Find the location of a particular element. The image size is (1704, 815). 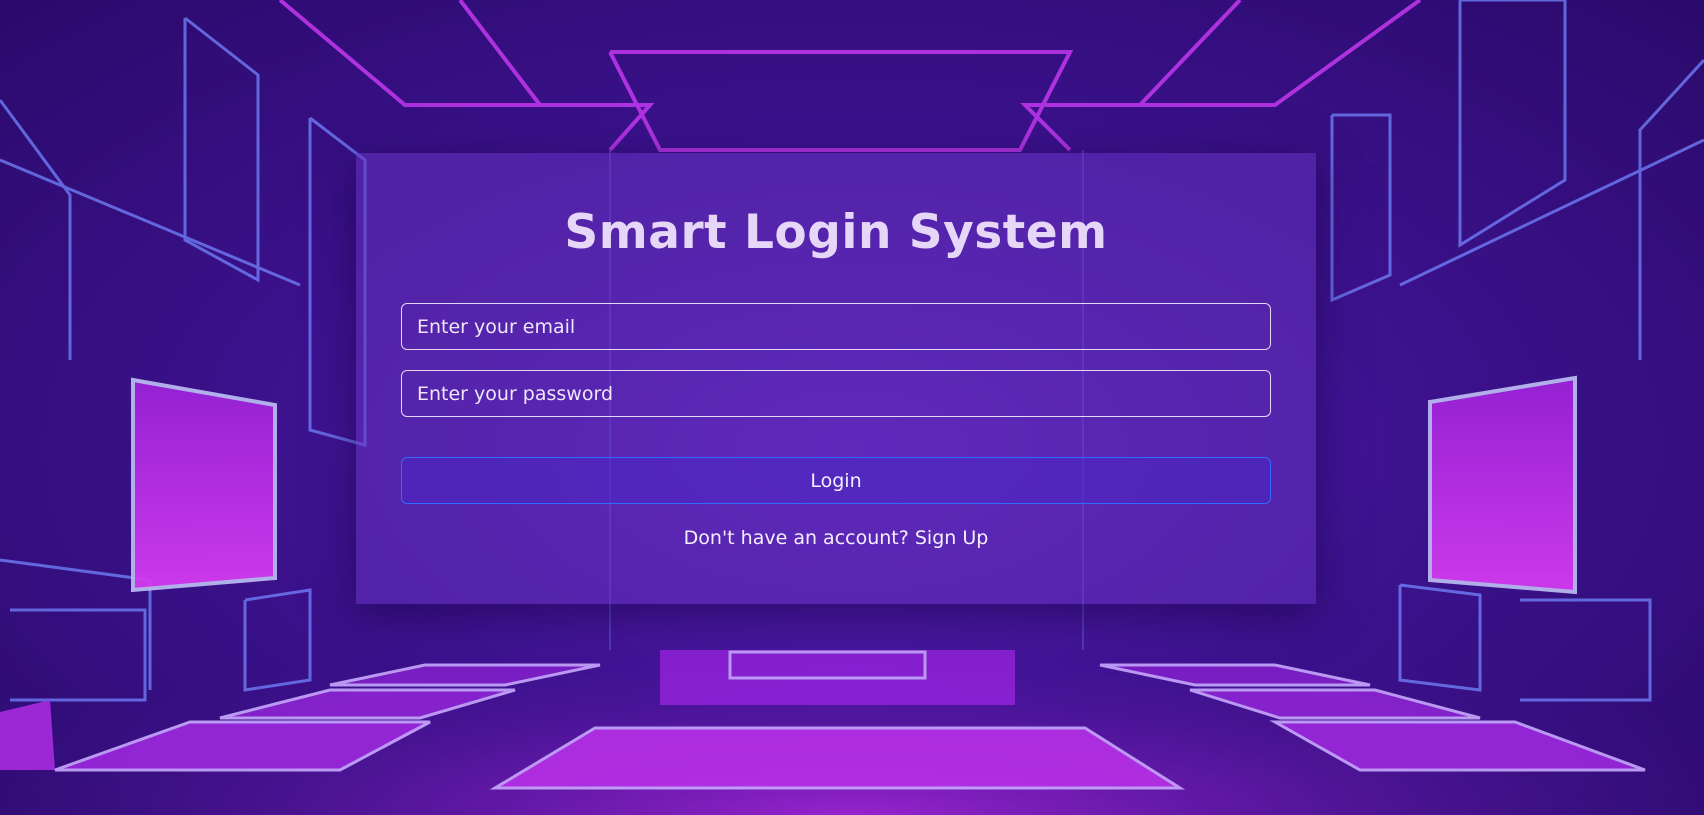

password-input is located at coordinates (836, 393).